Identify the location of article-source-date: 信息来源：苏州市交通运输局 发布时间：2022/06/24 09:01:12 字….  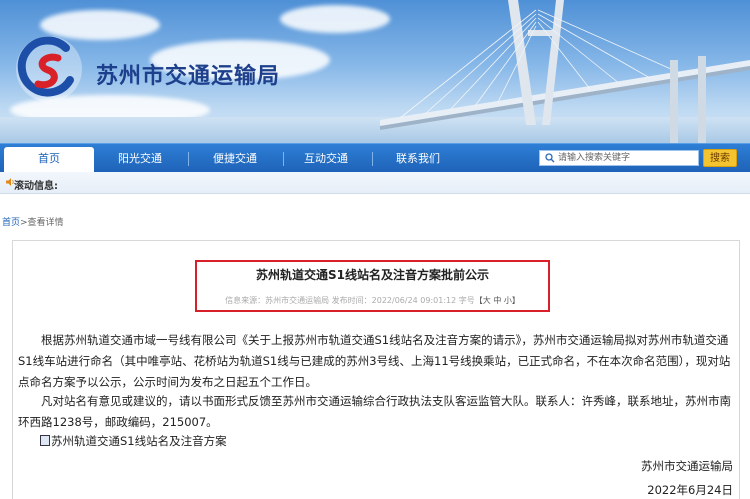
(350, 300).